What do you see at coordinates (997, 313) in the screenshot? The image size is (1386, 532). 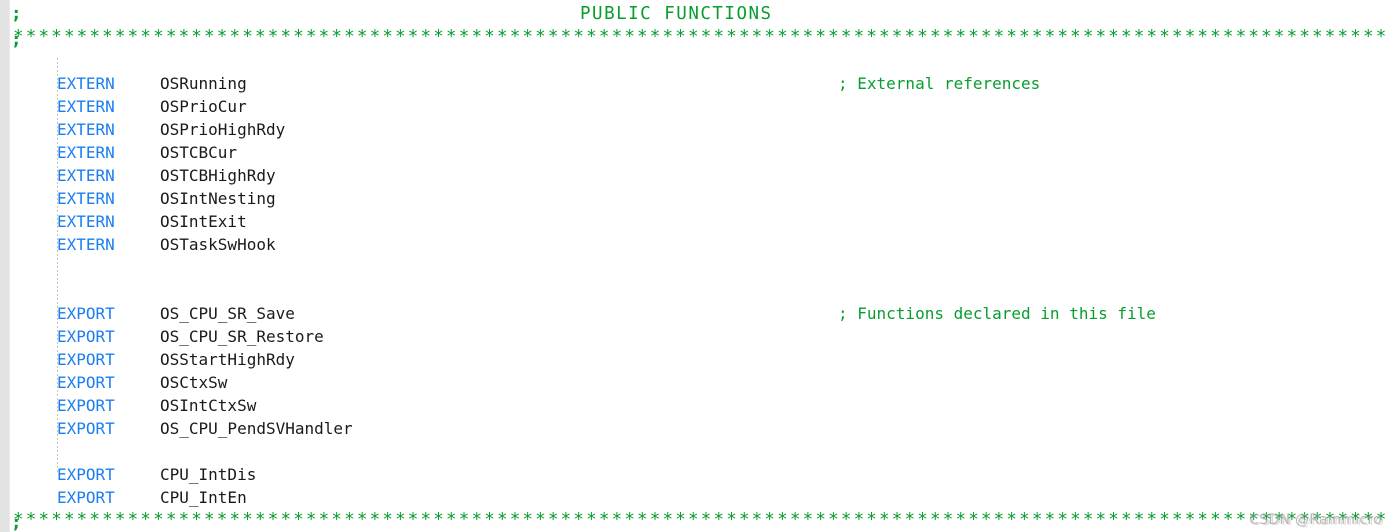 I see `comment-functions-declared: ; Functions declared in this file` at bounding box center [997, 313].